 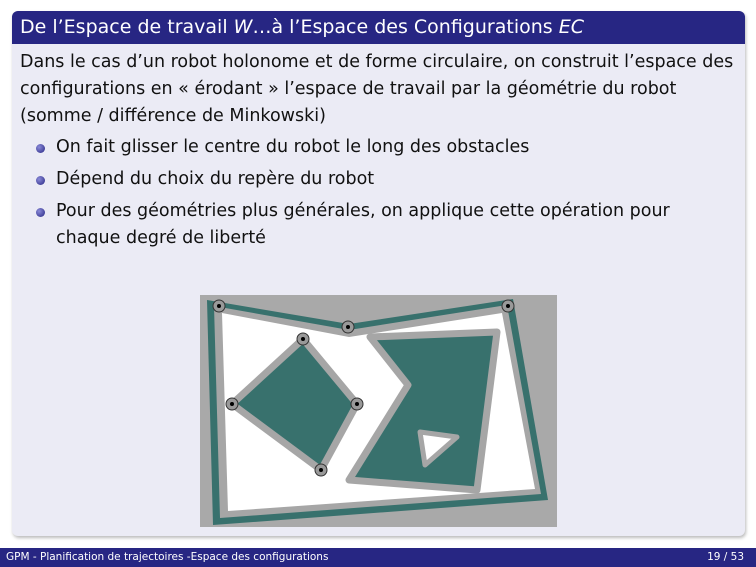 What do you see at coordinates (571, 27) in the screenshot?
I see `title-ec: EC` at bounding box center [571, 27].